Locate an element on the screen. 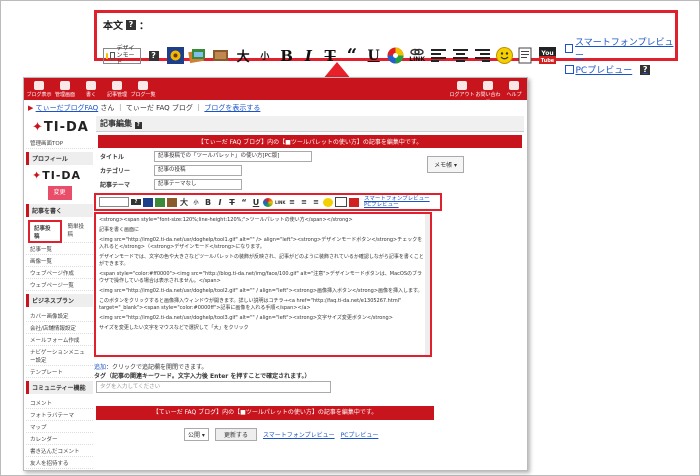 The height and width of the screenshot is (476, 700). sidebar-item-webpage-create: ウェブページ作成 is located at coordinates (59, 273).